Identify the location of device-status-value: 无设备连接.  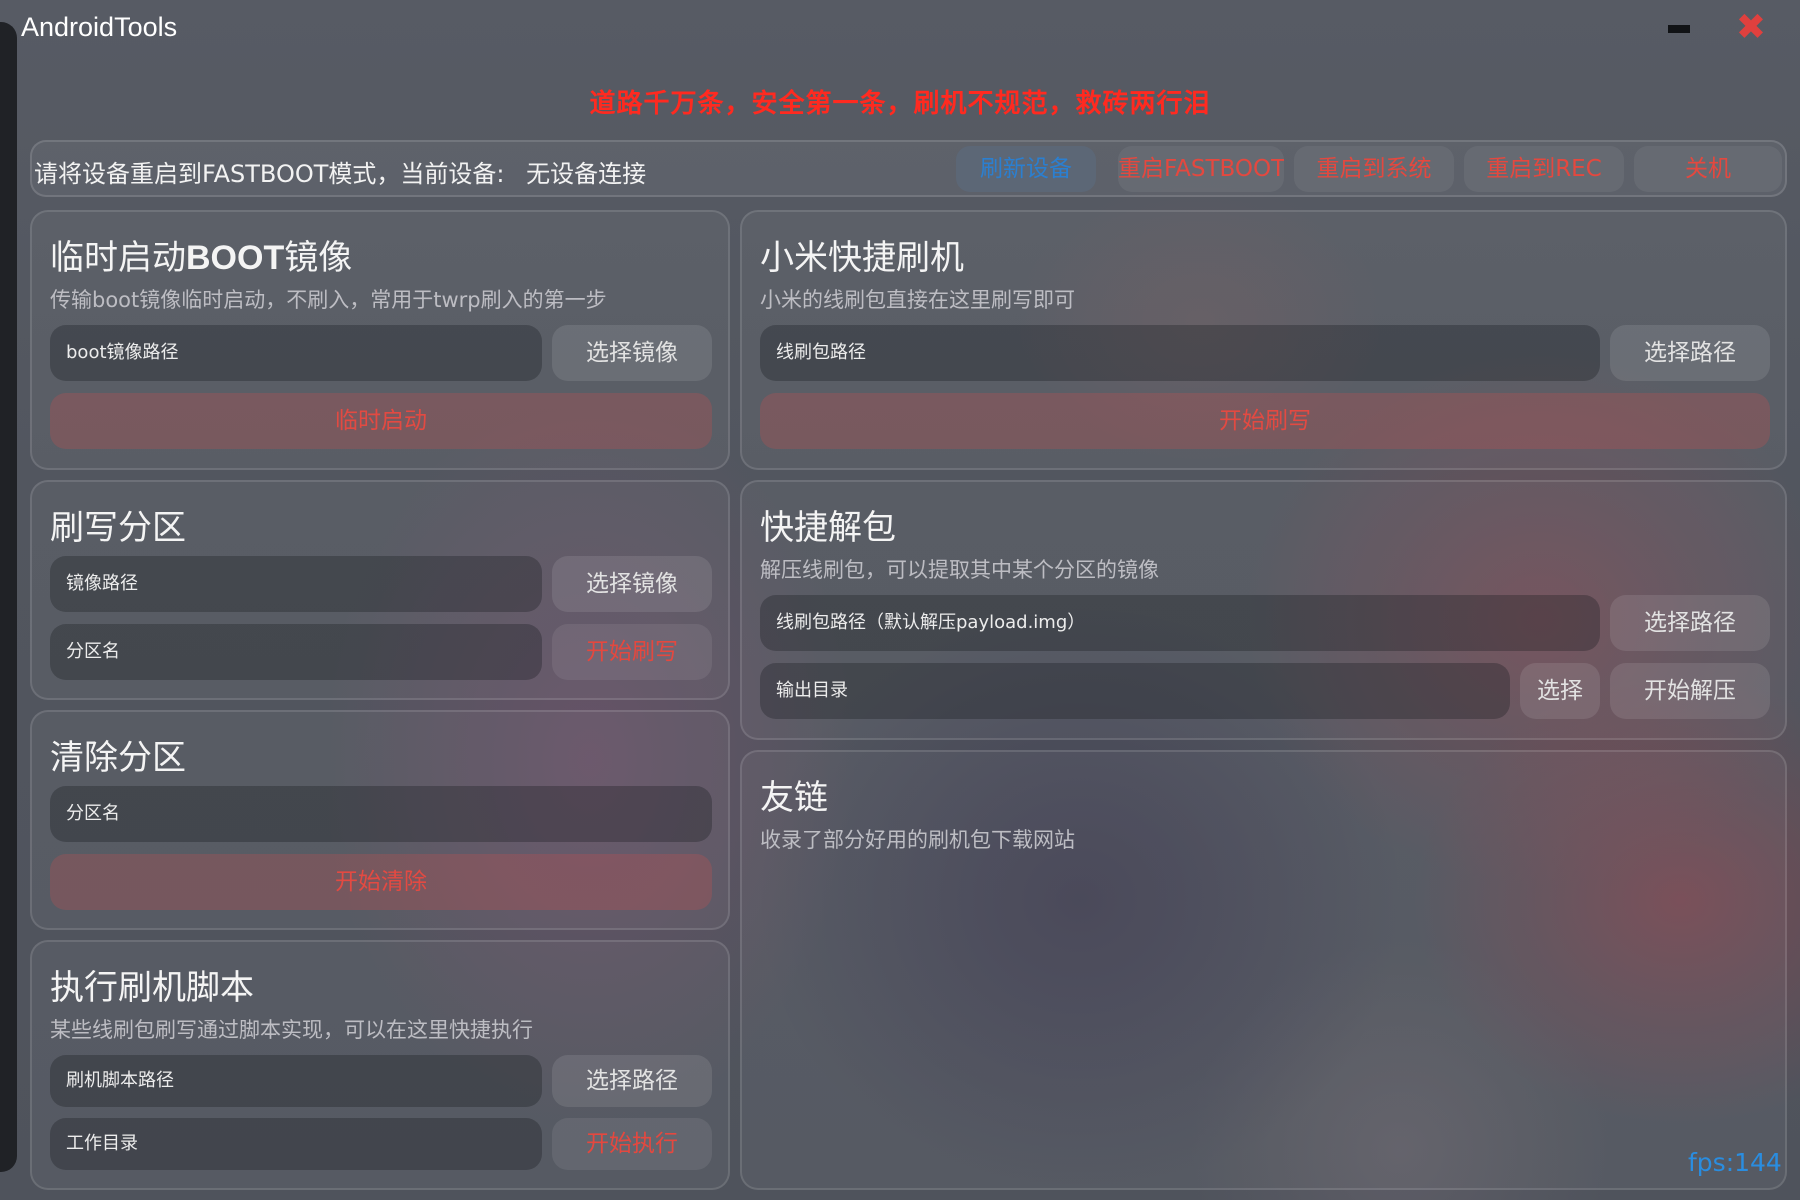
(586, 174).